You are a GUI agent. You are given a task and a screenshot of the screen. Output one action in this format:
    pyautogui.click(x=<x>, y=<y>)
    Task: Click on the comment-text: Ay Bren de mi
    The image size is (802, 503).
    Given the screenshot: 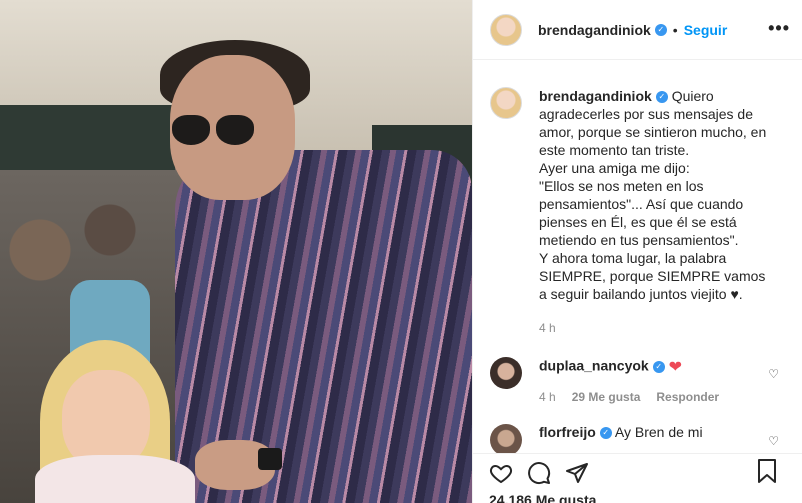 What is the action you would take?
    pyautogui.click(x=658, y=432)
    